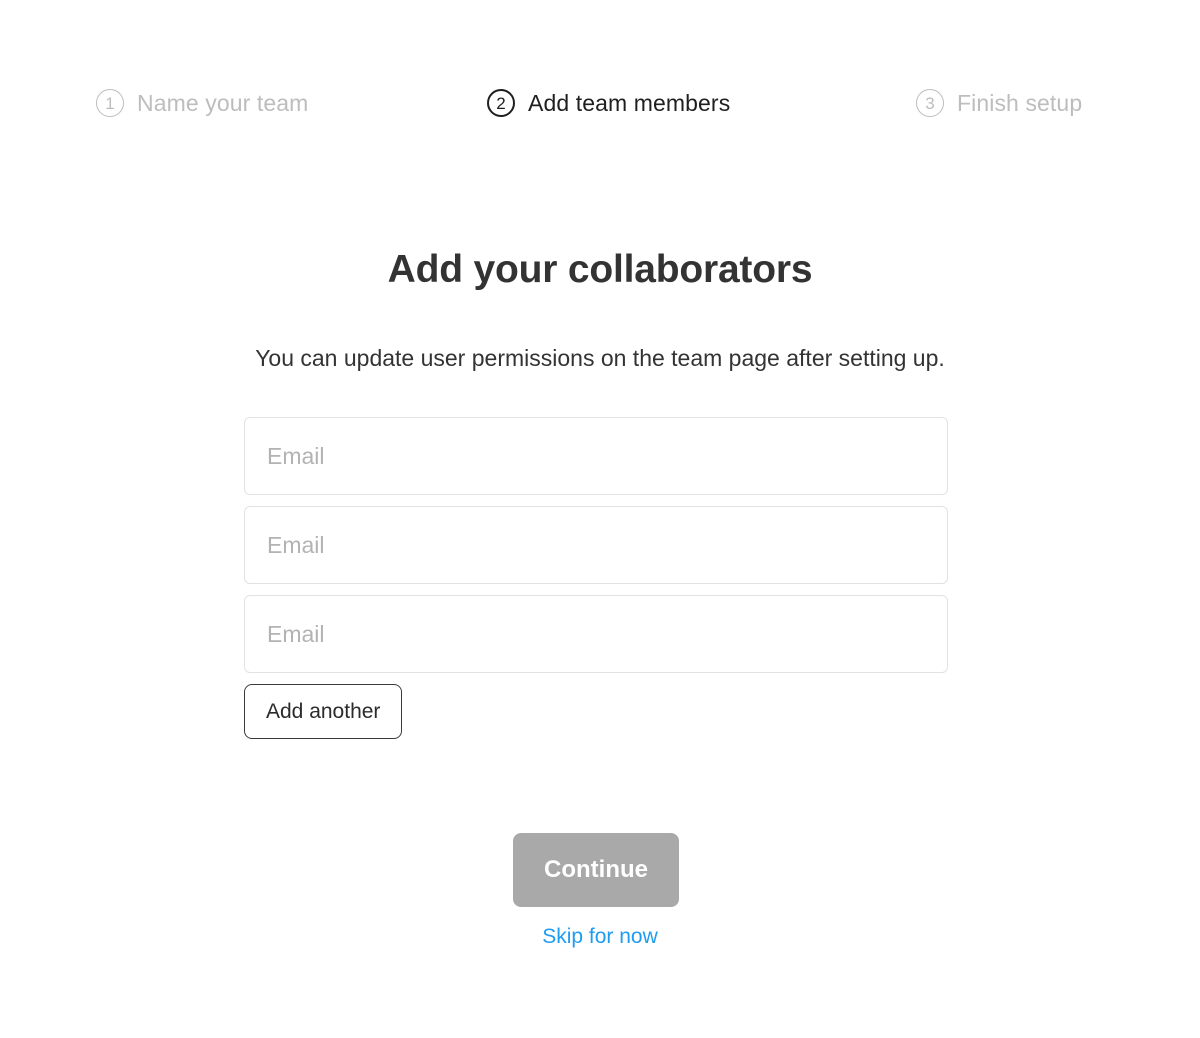 This screenshot has height=1038, width=1200. I want to click on step-label-1: Name your team, so click(223, 102).